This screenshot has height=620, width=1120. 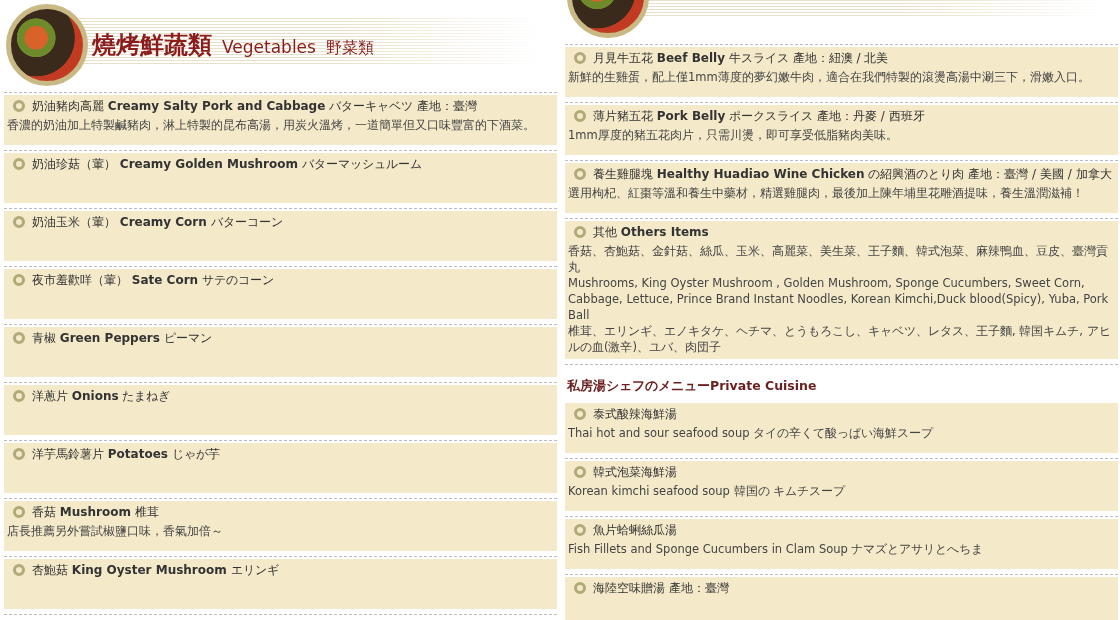 What do you see at coordinates (122, 338) in the screenshot?
I see `dish-name: 青椒 Green Peppers ピーマン` at bounding box center [122, 338].